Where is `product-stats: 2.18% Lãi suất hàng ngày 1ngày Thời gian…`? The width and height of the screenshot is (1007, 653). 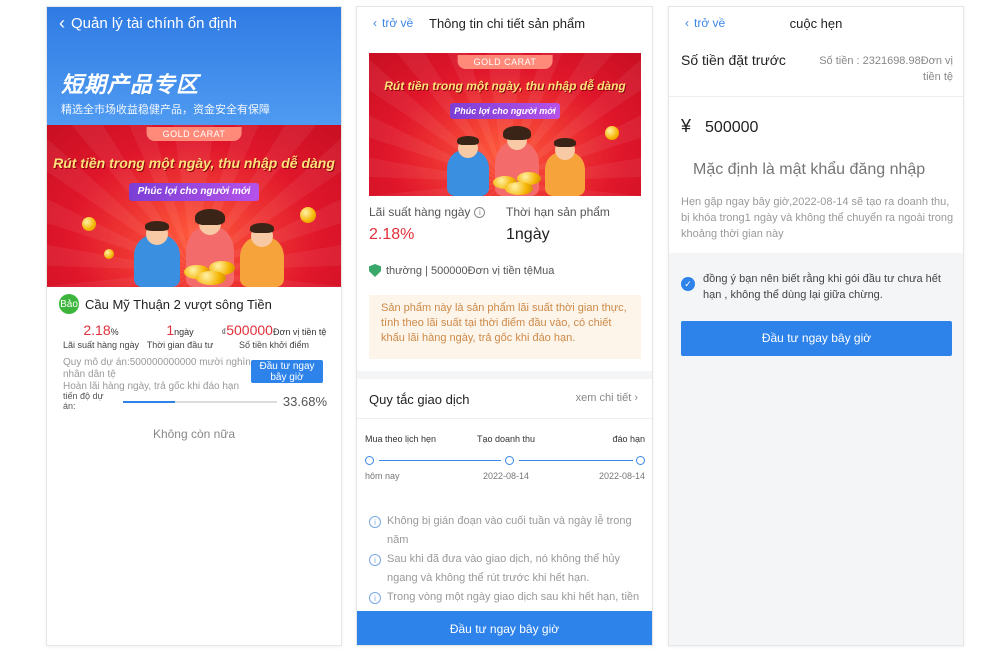
product-stats: 2.18% Lãi suất hàng ngày 1ngày Thời gian… is located at coordinates (196, 337).